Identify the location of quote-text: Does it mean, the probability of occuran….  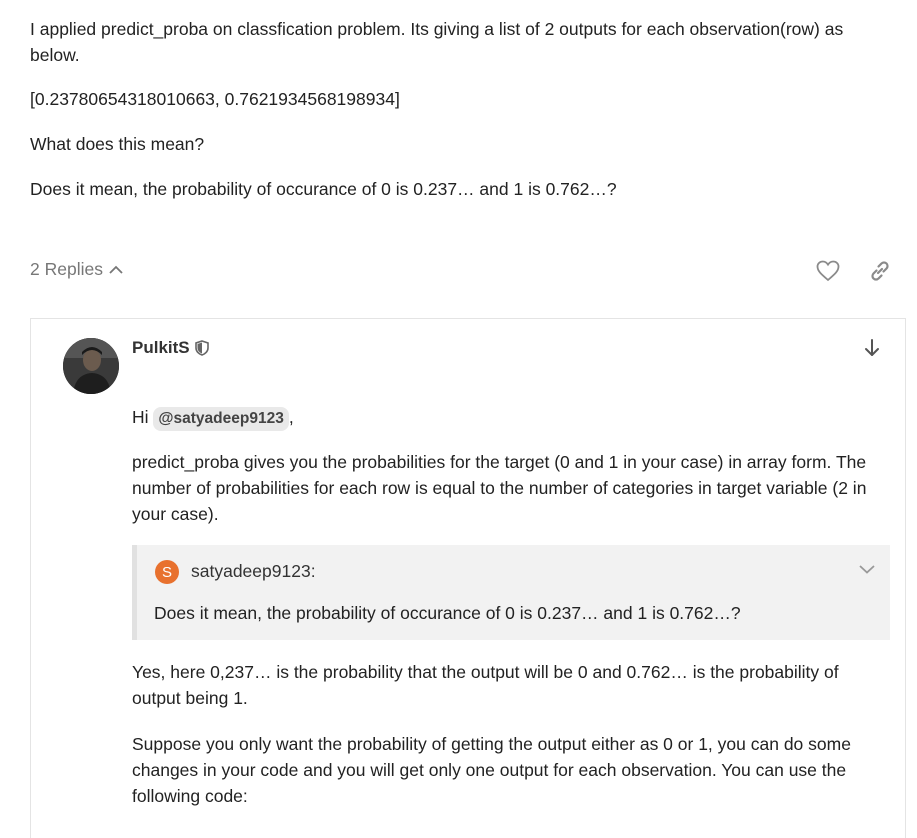
(447, 613).